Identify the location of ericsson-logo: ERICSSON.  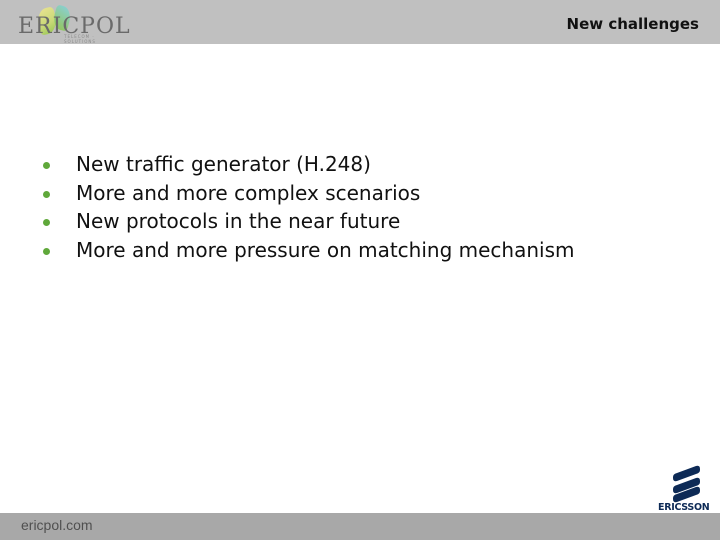
(687, 489).